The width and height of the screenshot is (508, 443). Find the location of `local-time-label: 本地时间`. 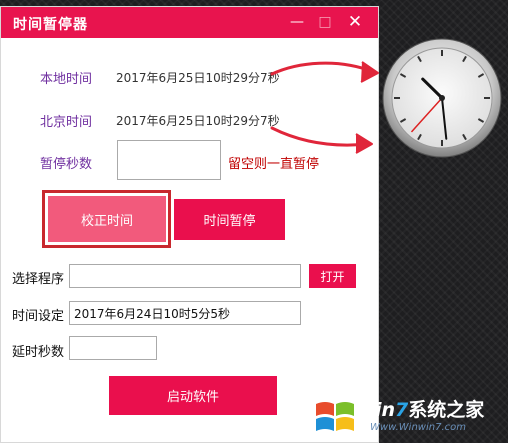

local-time-label: 本地时间 is located at coordinates (66, 79).